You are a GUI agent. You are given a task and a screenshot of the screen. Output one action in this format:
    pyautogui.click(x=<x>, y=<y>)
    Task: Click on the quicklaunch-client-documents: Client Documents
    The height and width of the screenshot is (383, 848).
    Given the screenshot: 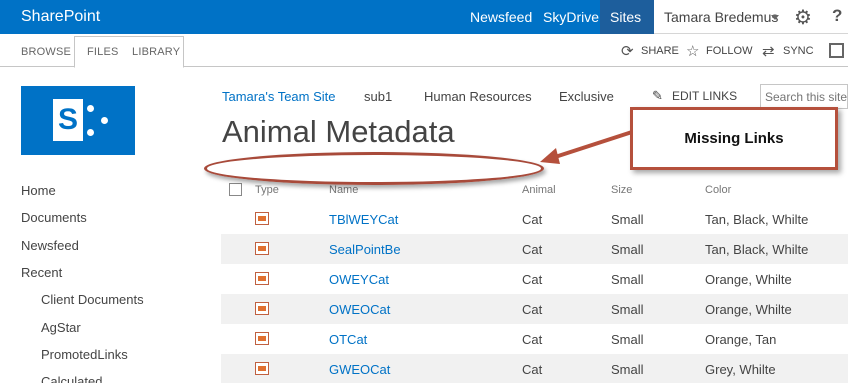 What is the action you would take?
    pyautogui.click(x=92, y=299)
    